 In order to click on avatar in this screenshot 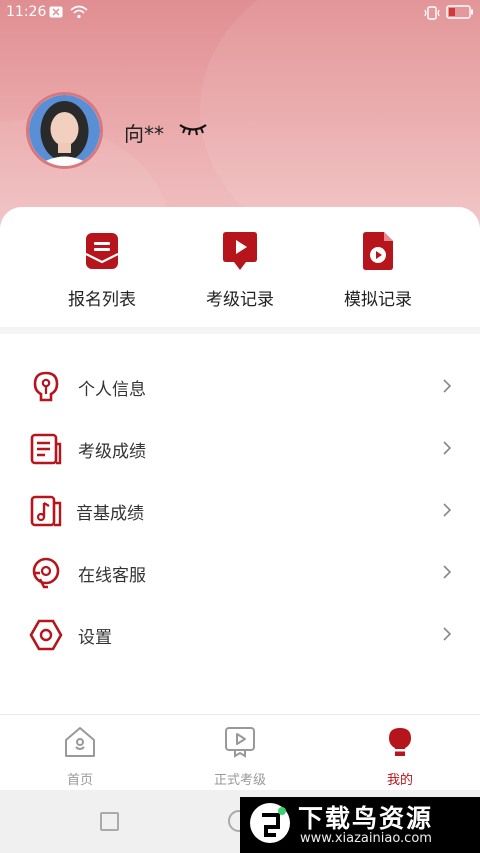, I will do `click(64, 130)`.